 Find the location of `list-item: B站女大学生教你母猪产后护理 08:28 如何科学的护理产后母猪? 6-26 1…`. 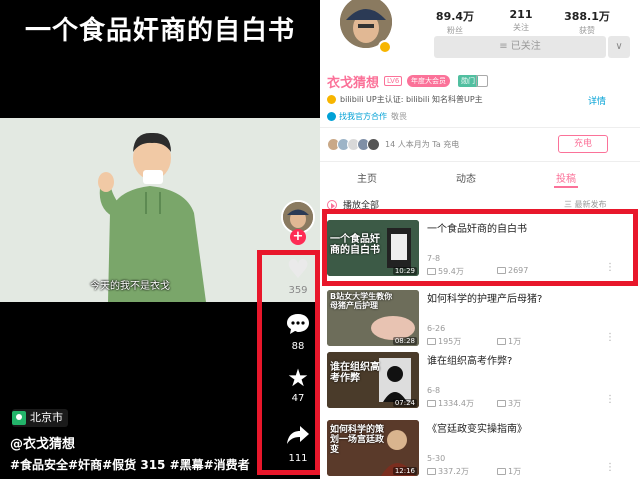

list-item: B站女大学生教你母猪产后护理 08:28 如何科学的护理产后母猪? 6-26 1… is located at coordinates (480, 319).